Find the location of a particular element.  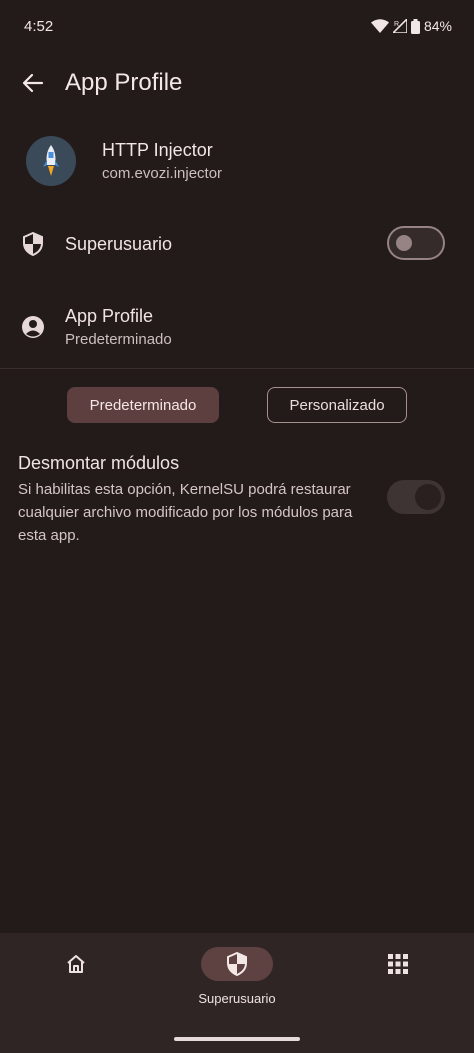

app-info: HTTP Injector com.evozi.injector is located at coordinates (237, 161).